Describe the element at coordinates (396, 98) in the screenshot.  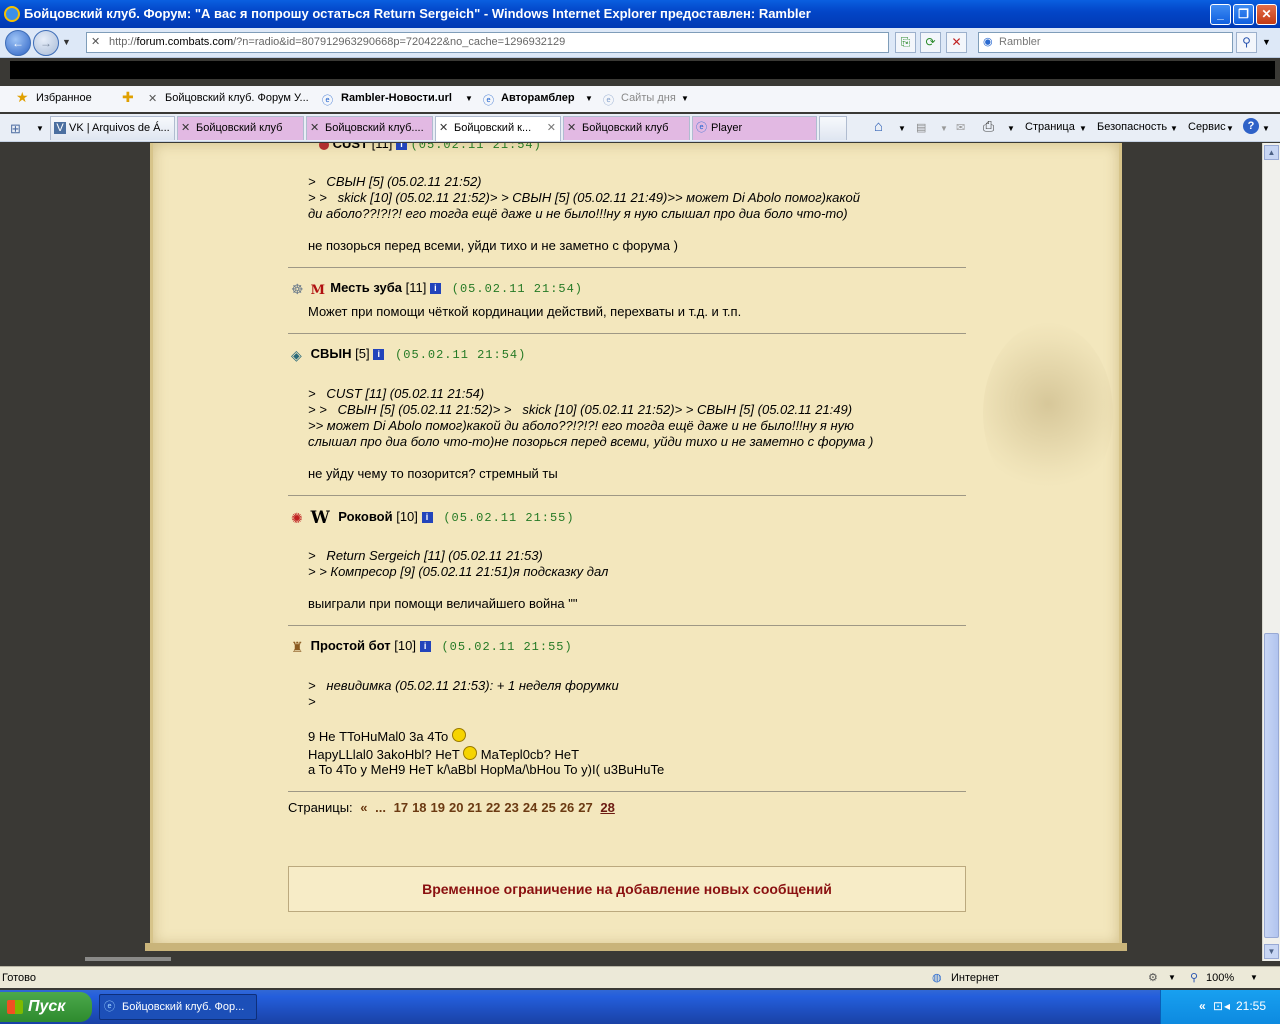
I see `fav-item-rambler-news: Rambler-Новости.url` at that location.